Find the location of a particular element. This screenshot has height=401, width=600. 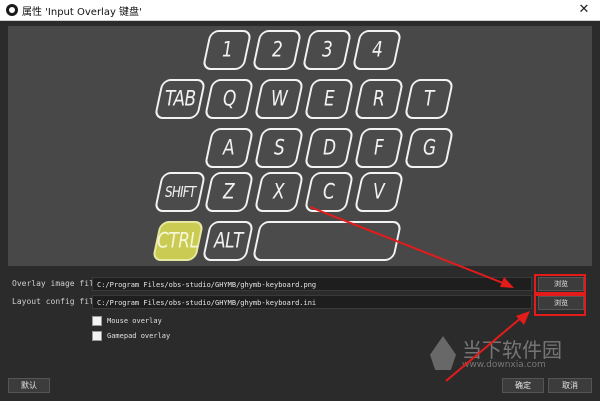

defaults-button: 默认 is located at coordinates (29, 385).